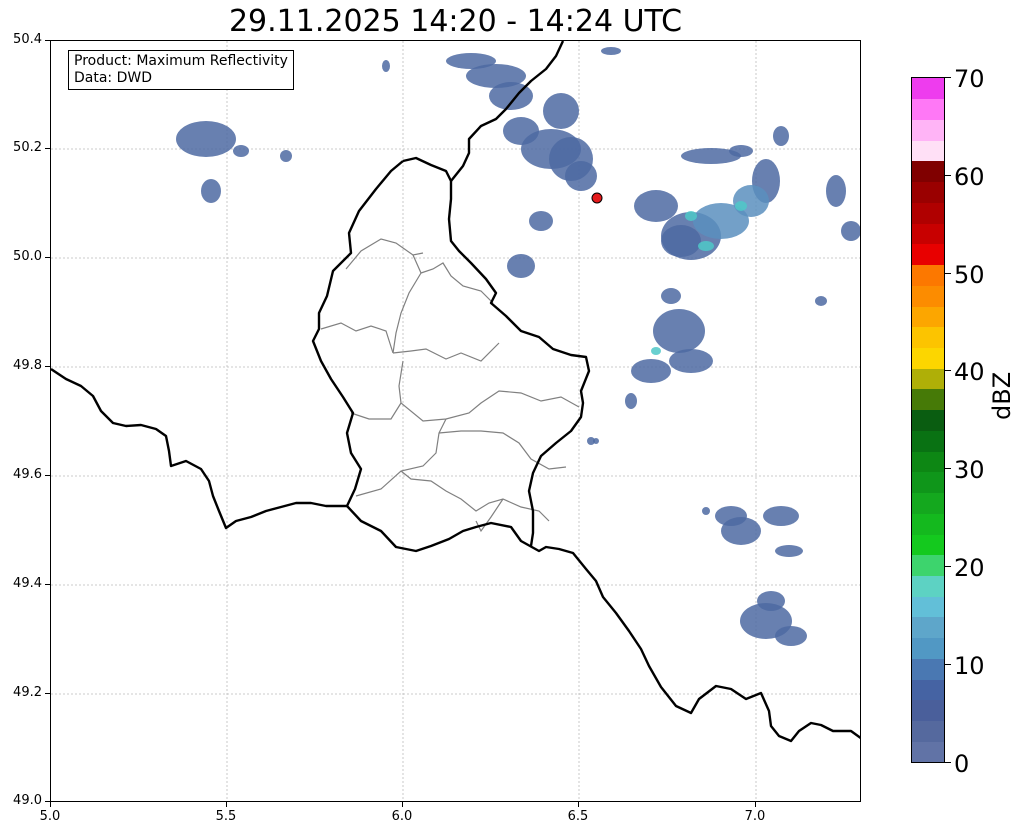 The image size is (1023, 834). I want to click on info-box: Product: Maximum Reflectivity Data: DWD, so click(181, 70).